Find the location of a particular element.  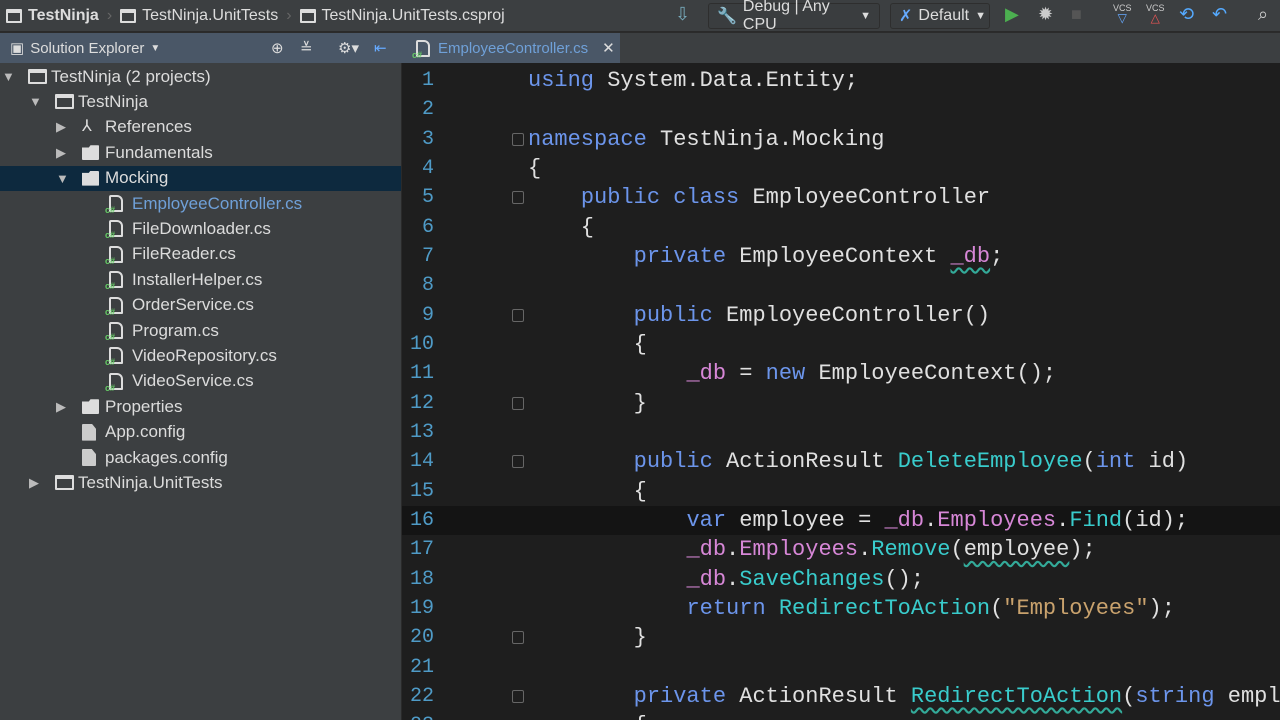

tree-item: App.config is located at coordinates (200, 432).